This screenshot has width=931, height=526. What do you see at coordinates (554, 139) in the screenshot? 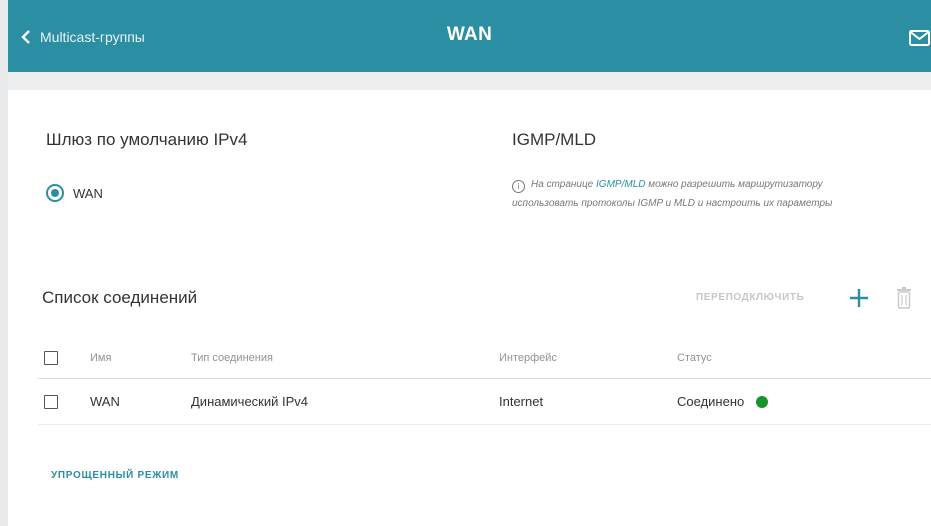
I see `igmp-section-title: IGMP/MLD` at bounding box center [554, 139].